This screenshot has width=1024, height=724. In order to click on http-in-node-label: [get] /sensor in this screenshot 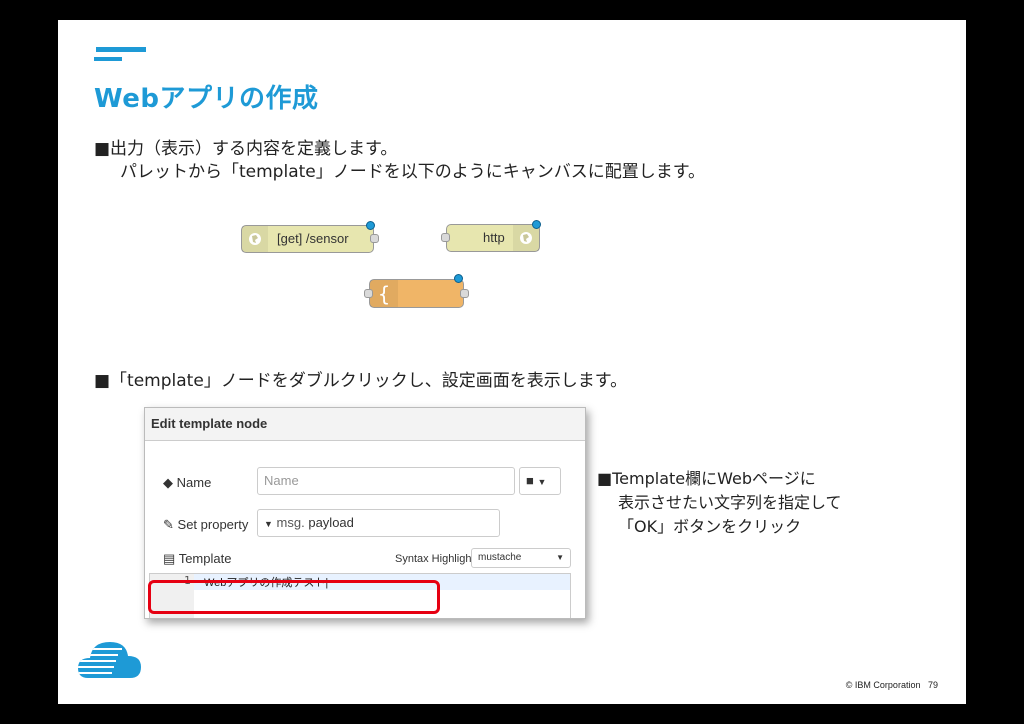, I will do `click(313, 238)`.